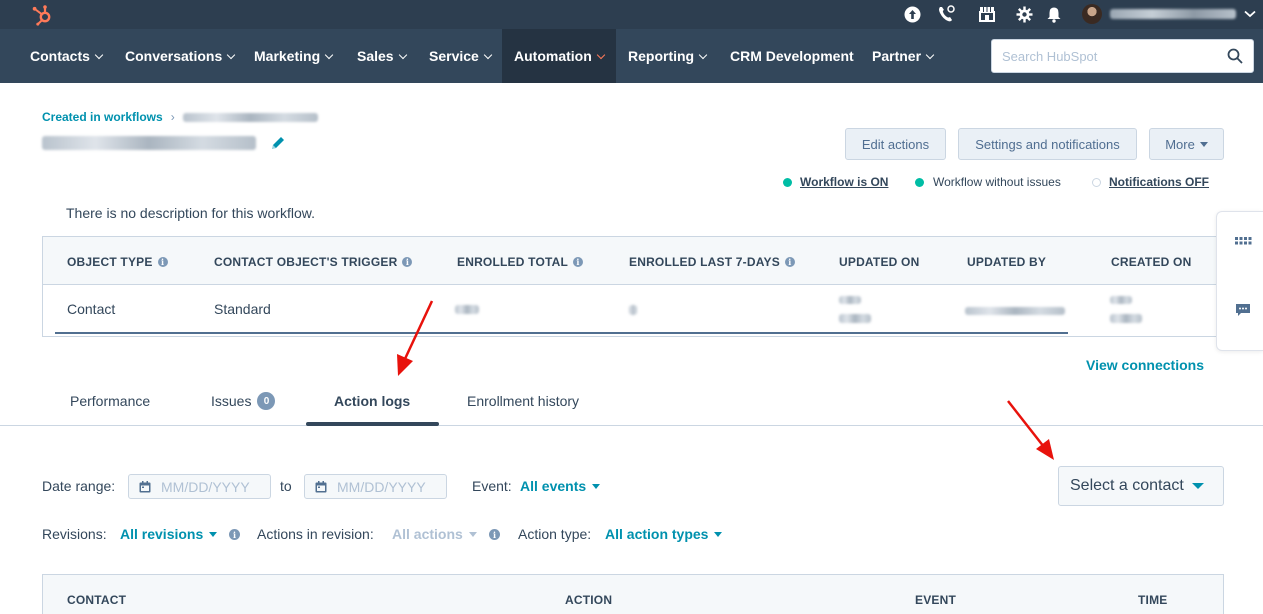  I want to click on breadcrumb-created-in-workflows: Created in workflows, so click(102, 117).